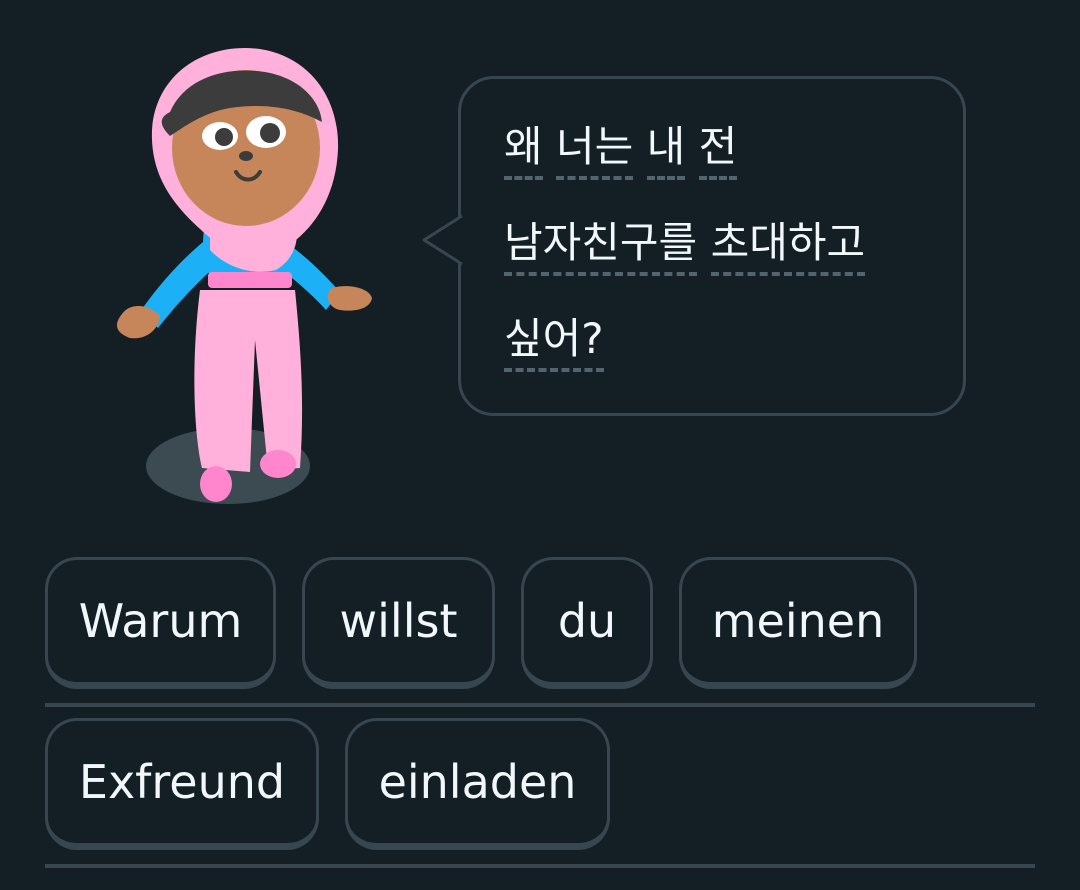  I want to click on speech-bubble-tail, so click(444, 240).